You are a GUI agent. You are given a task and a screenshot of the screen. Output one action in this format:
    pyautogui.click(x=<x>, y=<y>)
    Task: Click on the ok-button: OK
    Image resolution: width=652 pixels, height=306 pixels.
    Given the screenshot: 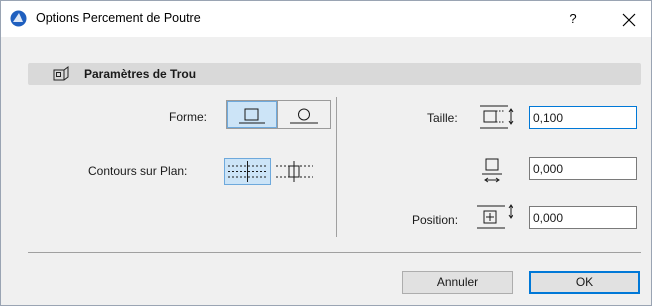 What is the action you would take?
    pyautogui.click(x=584, y=282)
    